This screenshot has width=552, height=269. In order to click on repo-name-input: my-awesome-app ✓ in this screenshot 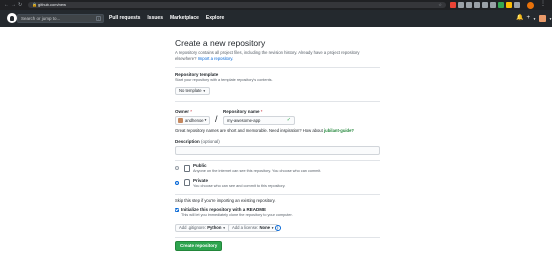, I will do `click(259, 120)`.